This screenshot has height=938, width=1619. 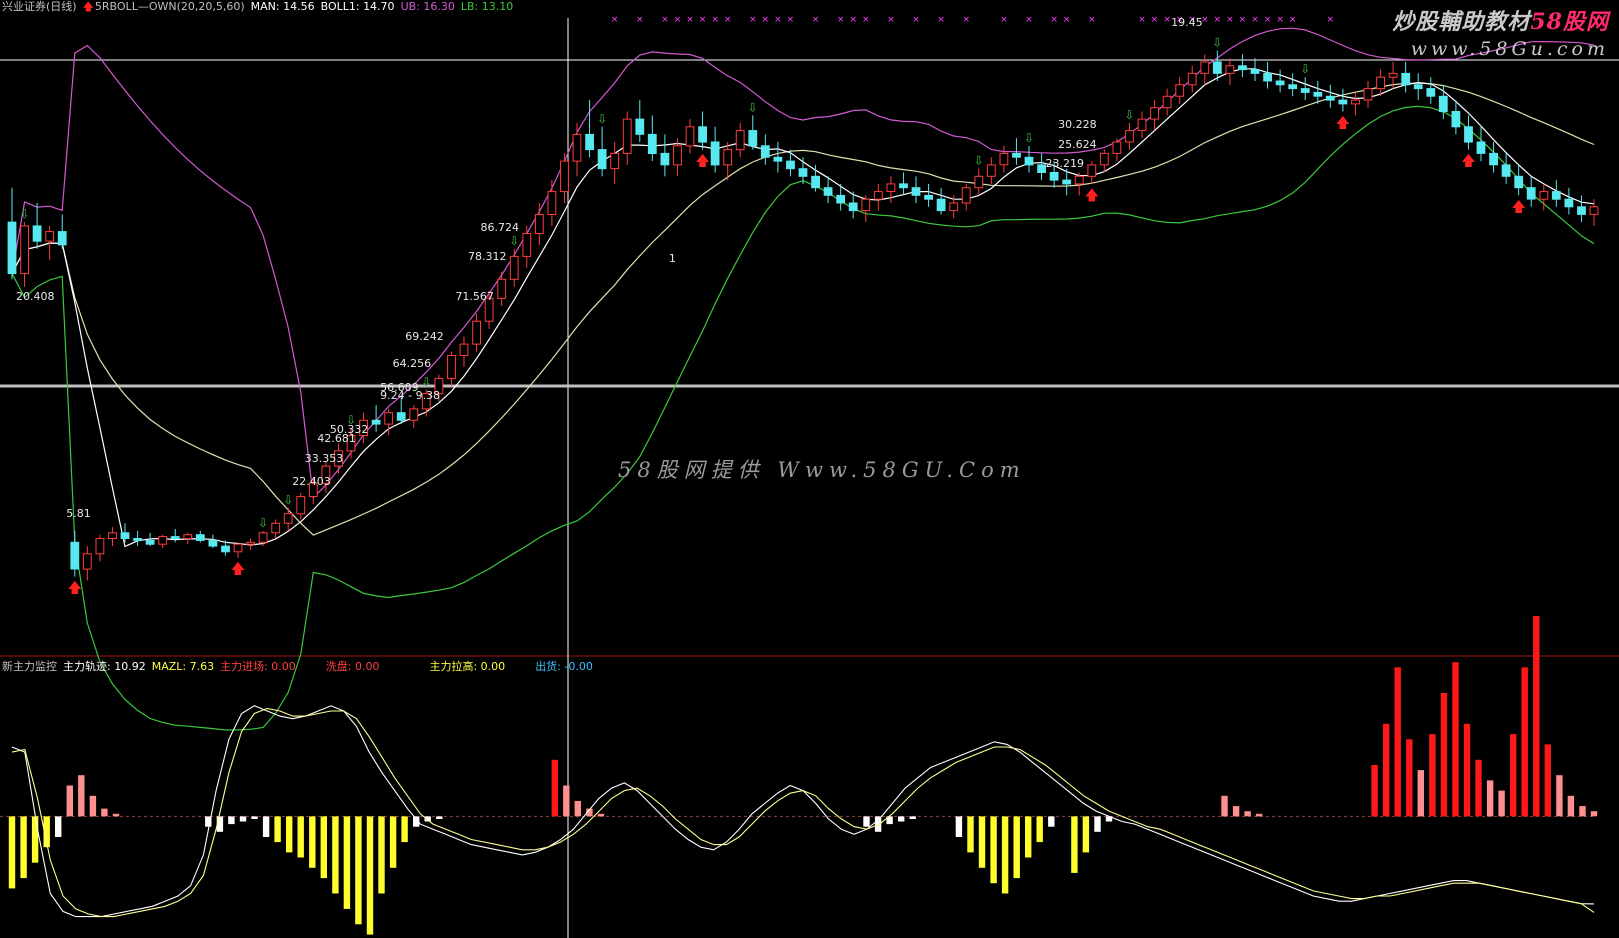 I want to click on price-label: 25.624, so click(x=1077, y=144).